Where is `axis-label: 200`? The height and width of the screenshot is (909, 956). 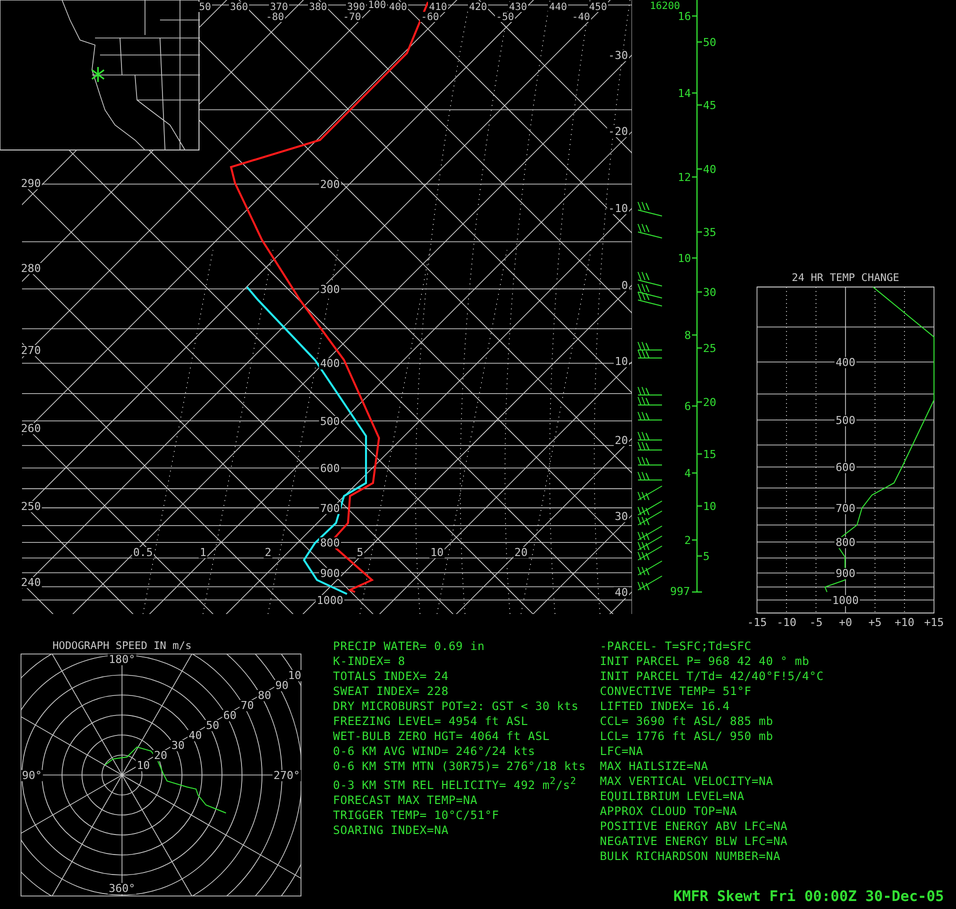
axis-label: 200 is located at coordinates (330, 185).